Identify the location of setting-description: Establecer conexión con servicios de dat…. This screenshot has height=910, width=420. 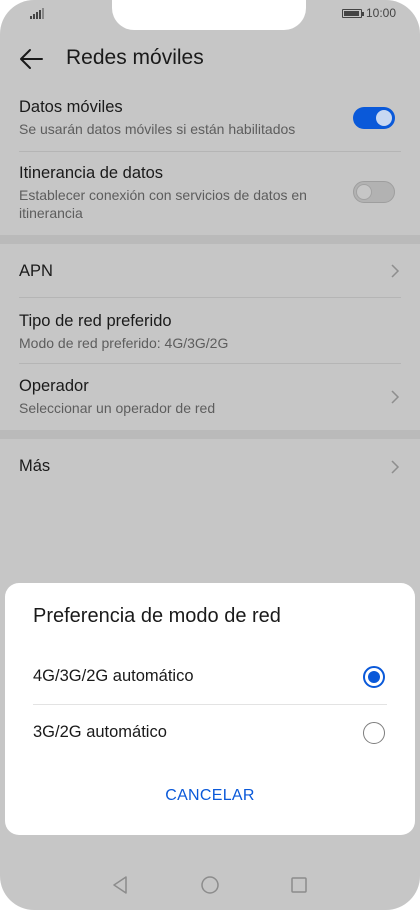
(163, 204).